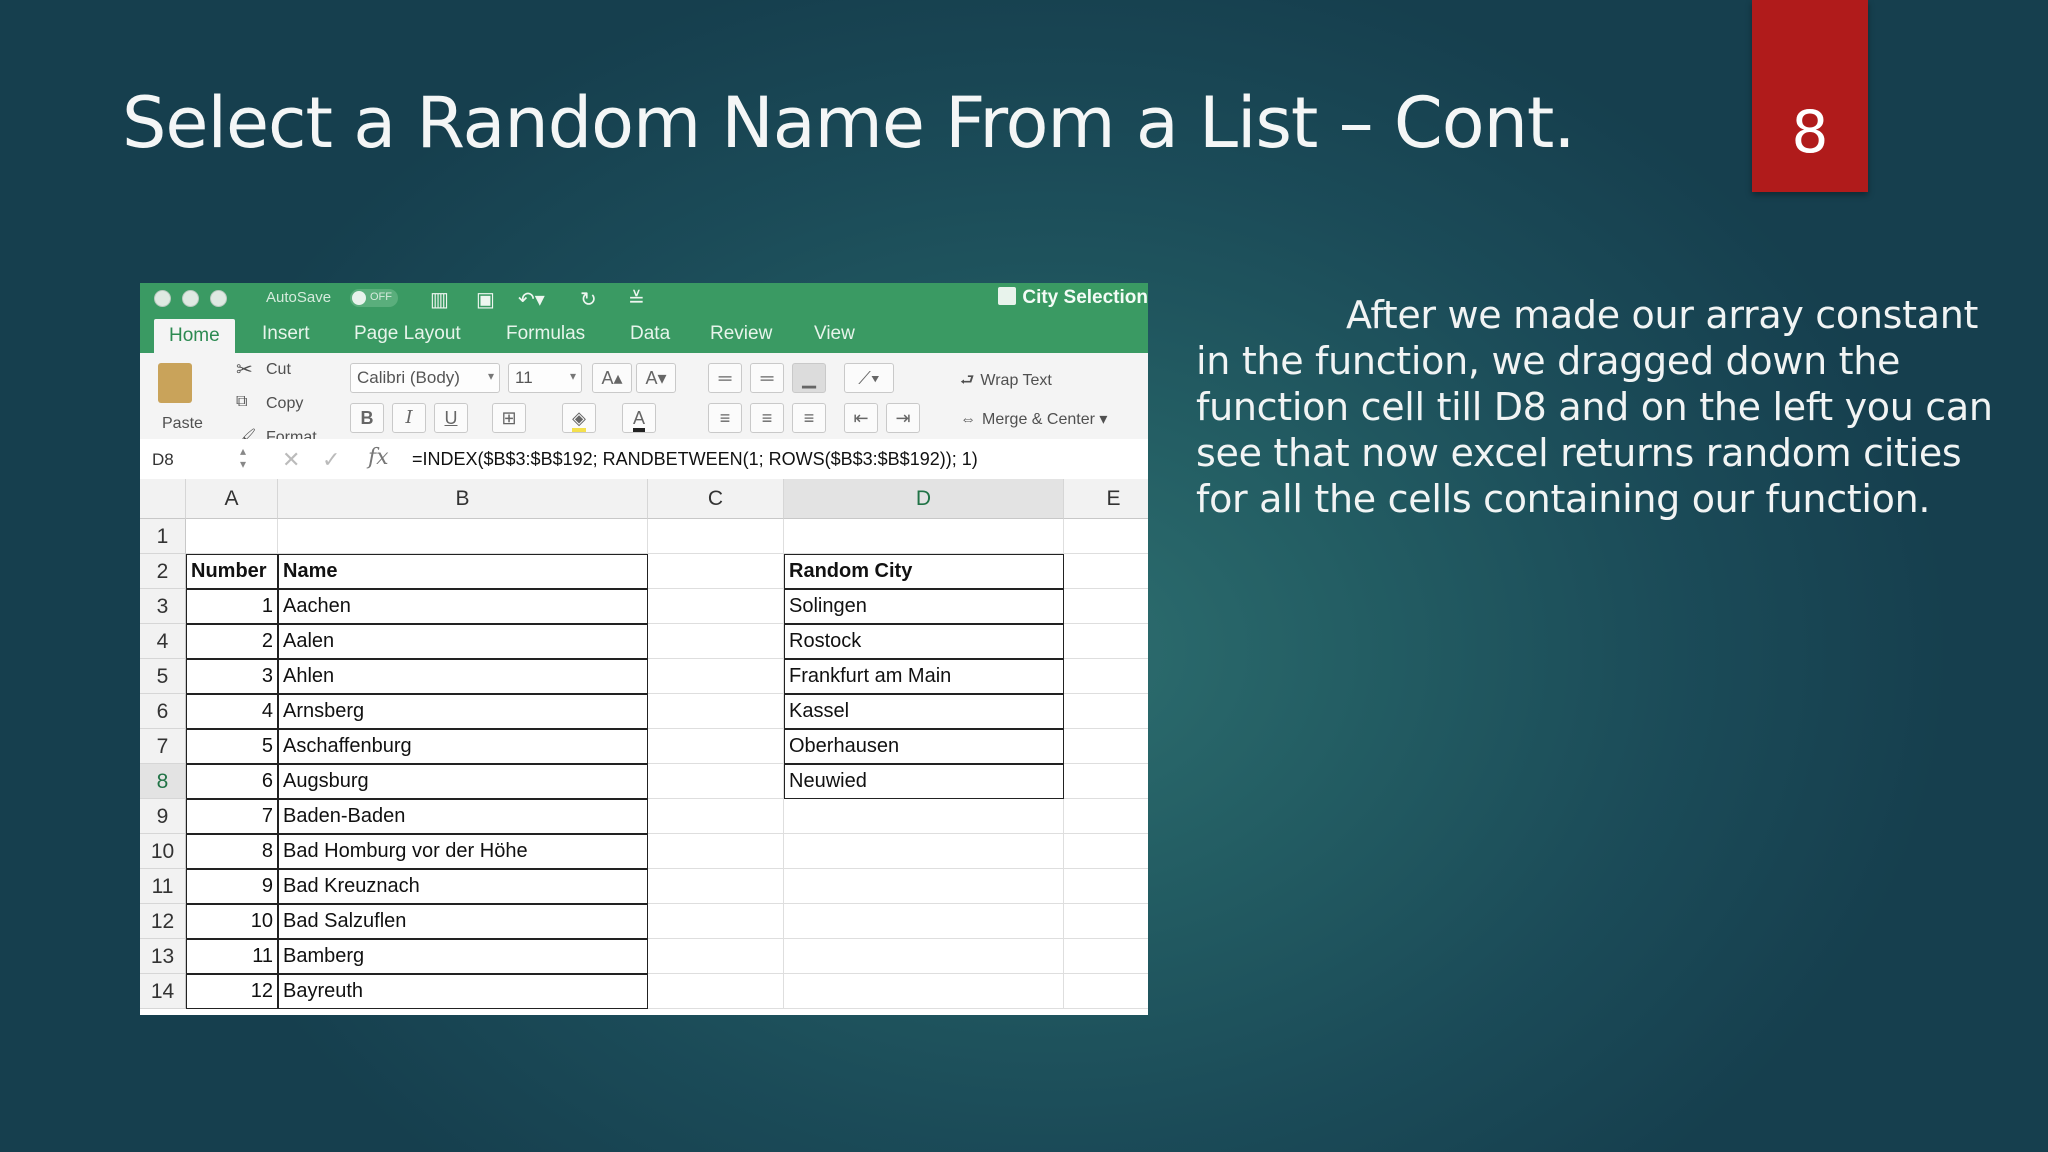 Image resolution: width=2048 pixels, height=1152 pixels. Describe the element at coordinates (232, 641) in the screenshot. I see `number-cell: 2` at that location.